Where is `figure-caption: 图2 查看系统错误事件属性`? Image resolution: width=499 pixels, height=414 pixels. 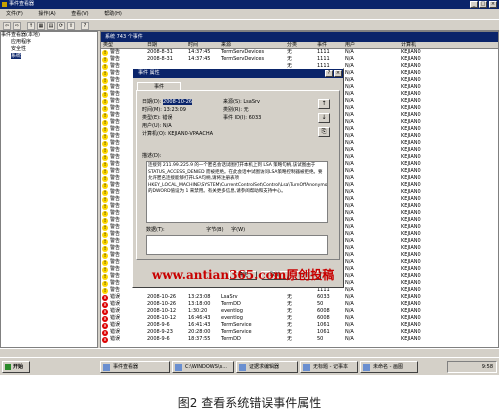 figure-caption: 图2 查看系统错误事件属性 is located at coordinates (249, 403).